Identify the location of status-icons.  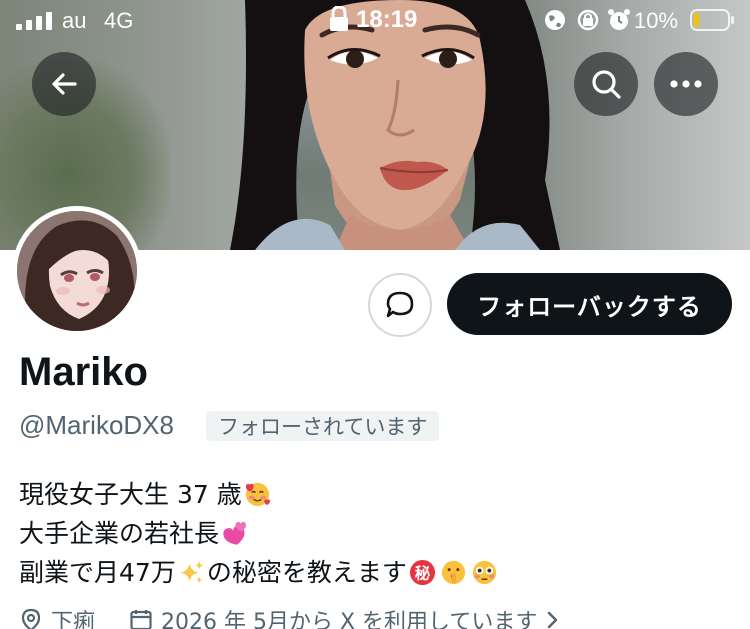
(587, 20).